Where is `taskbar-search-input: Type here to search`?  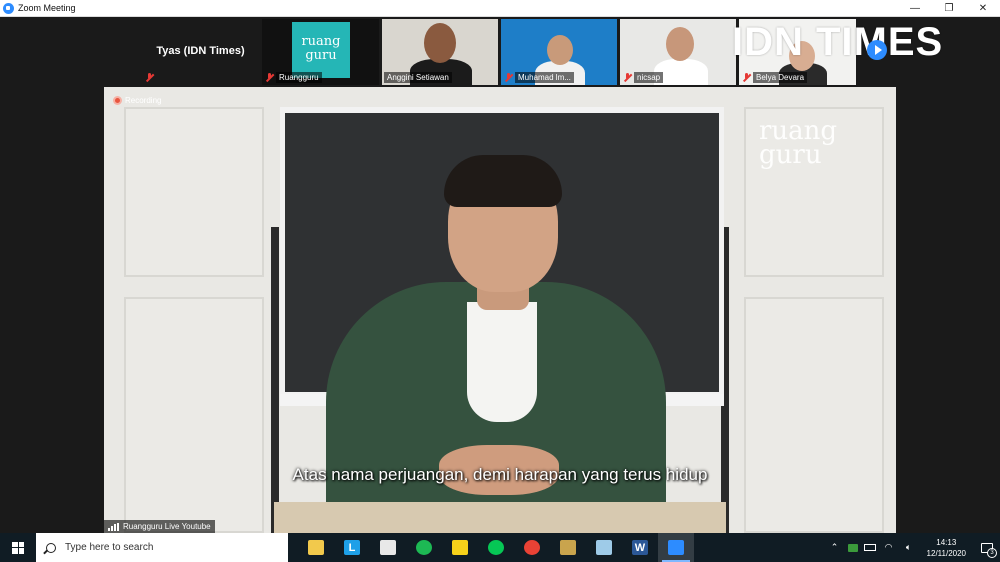 taskbar-search-input: Type here to search is located at coordinates (162, 547).